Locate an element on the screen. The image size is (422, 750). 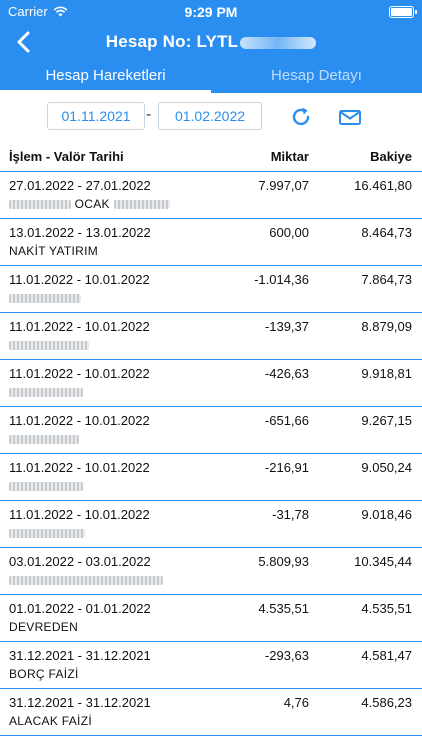
transaction-balance: 8.879,09 is located at coordinates (386, 326).